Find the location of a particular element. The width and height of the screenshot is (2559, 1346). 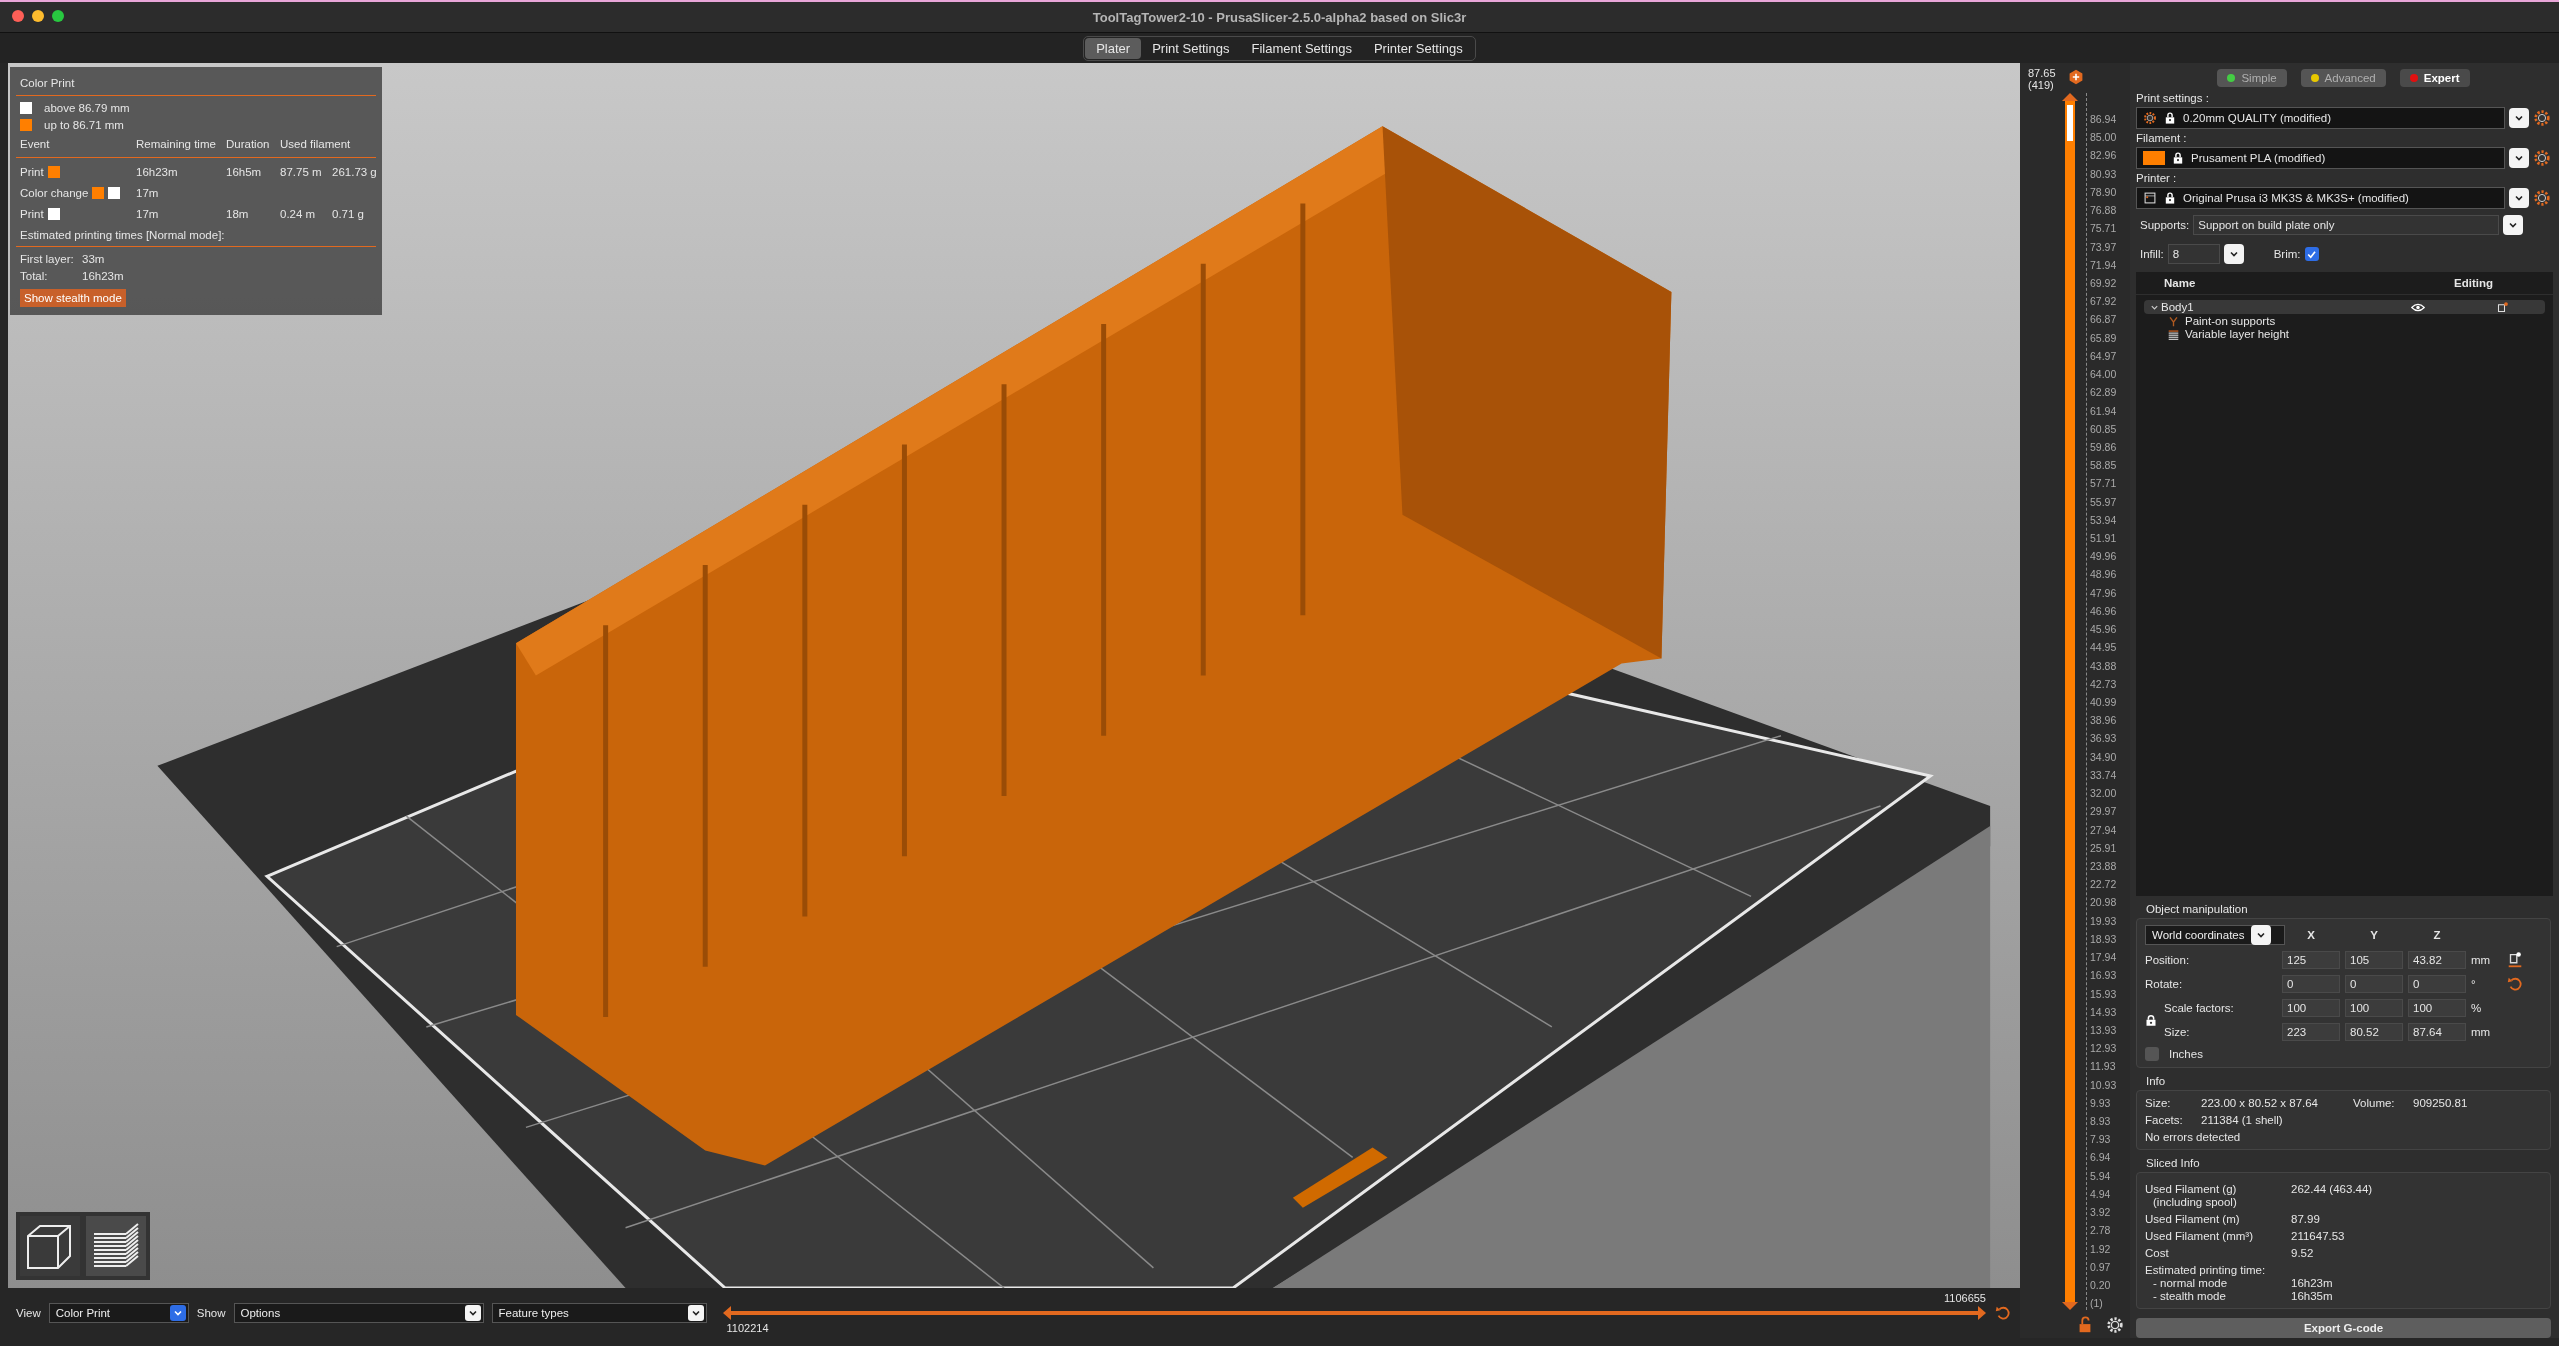

lock-icon is located at coordinates (2151, 1020).